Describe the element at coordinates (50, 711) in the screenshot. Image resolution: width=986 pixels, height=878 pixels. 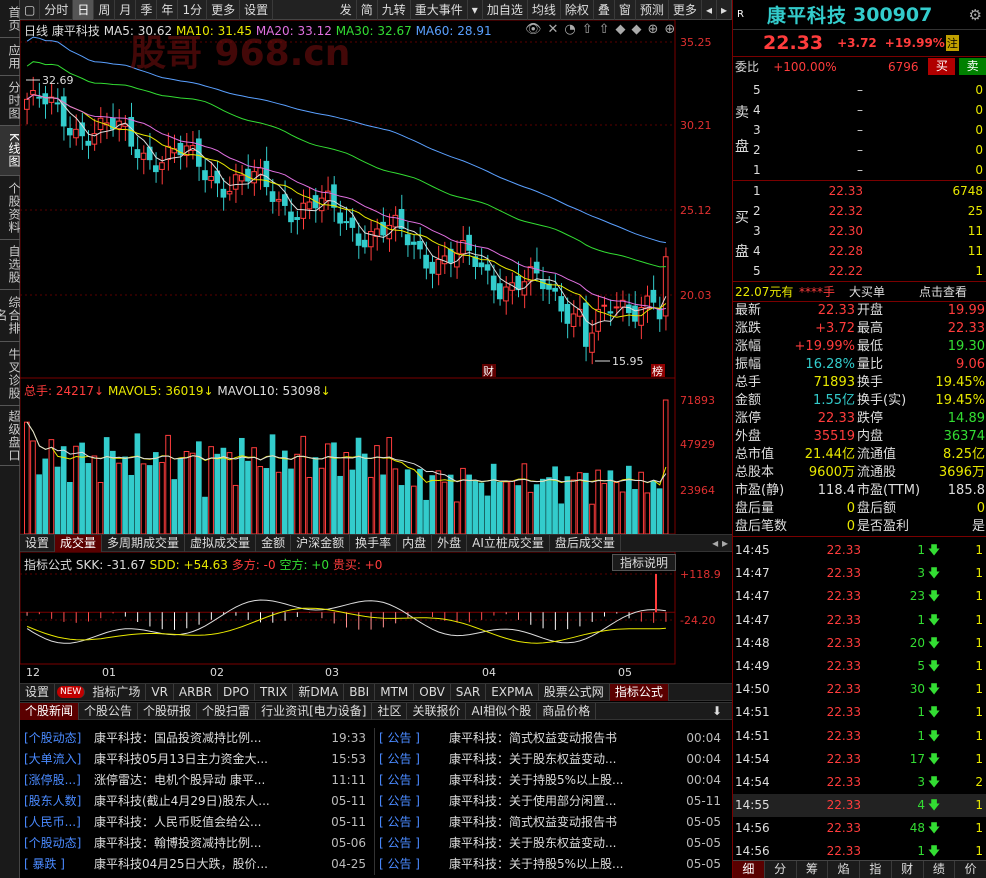
I see `news_tabs-0: 个股新闻` at that location.